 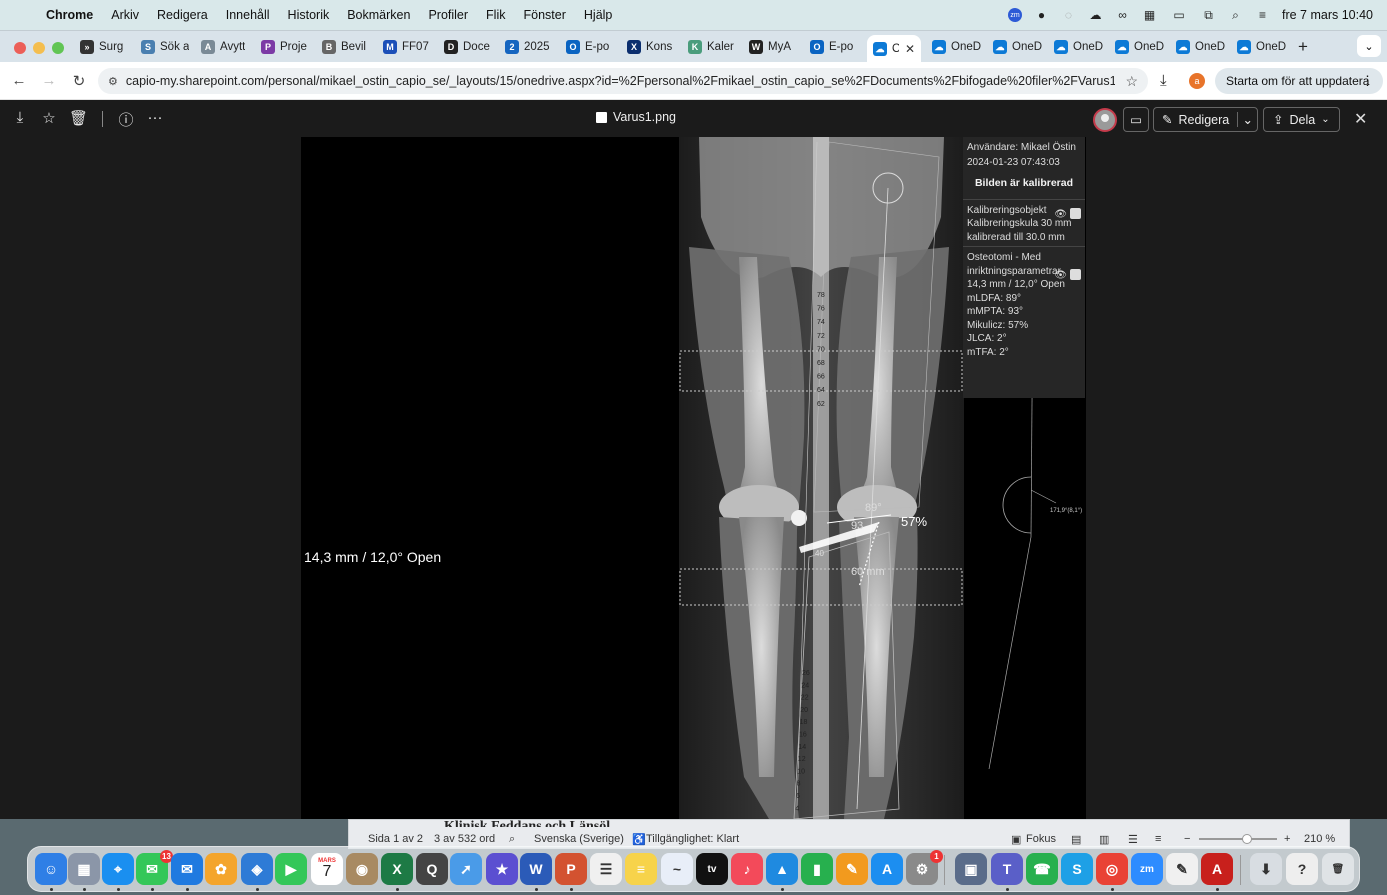 What do you see at coordinates (51, 869) in the screenshot?
I see `finder-icon: ☺` at bounding box center [51, 869].